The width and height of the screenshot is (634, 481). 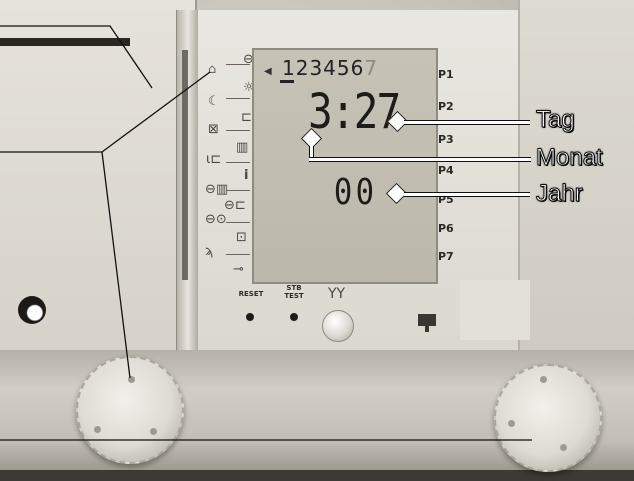 I want to click on tag-leader, so click(x=467, y=122).